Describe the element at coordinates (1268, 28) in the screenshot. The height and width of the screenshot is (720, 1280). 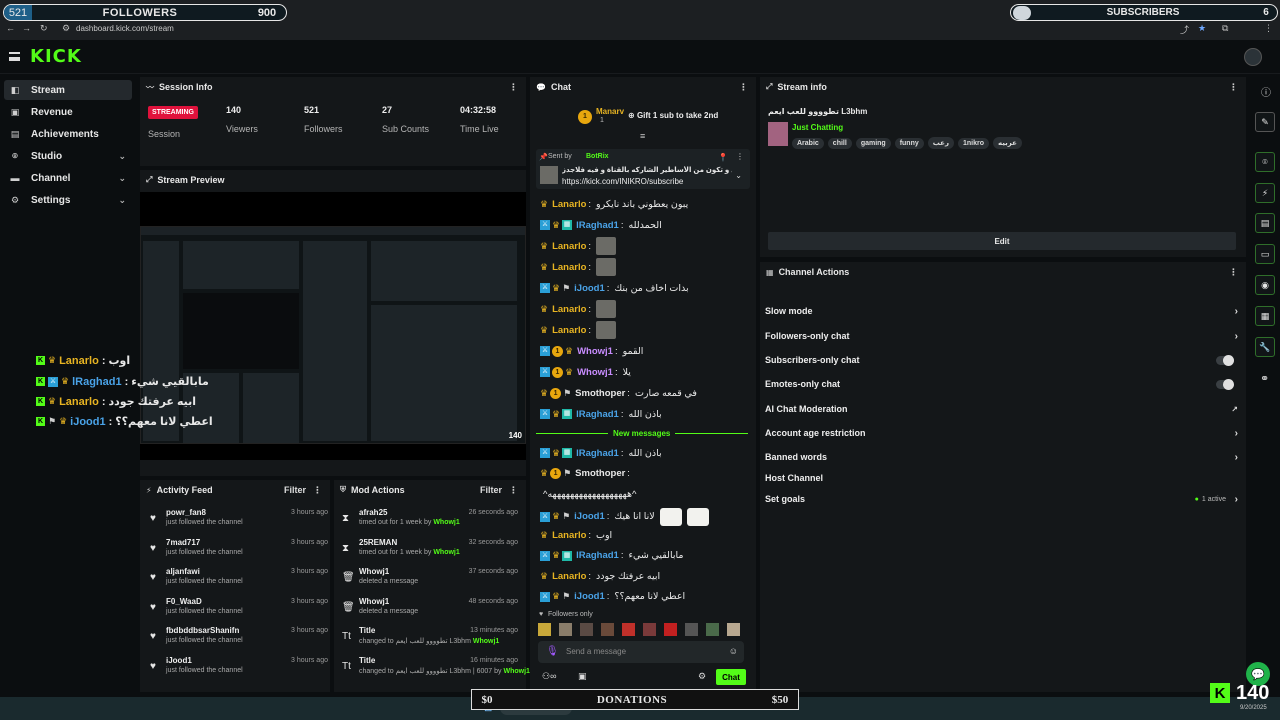
I see `browser-menu-icon: ⋮` at that location.